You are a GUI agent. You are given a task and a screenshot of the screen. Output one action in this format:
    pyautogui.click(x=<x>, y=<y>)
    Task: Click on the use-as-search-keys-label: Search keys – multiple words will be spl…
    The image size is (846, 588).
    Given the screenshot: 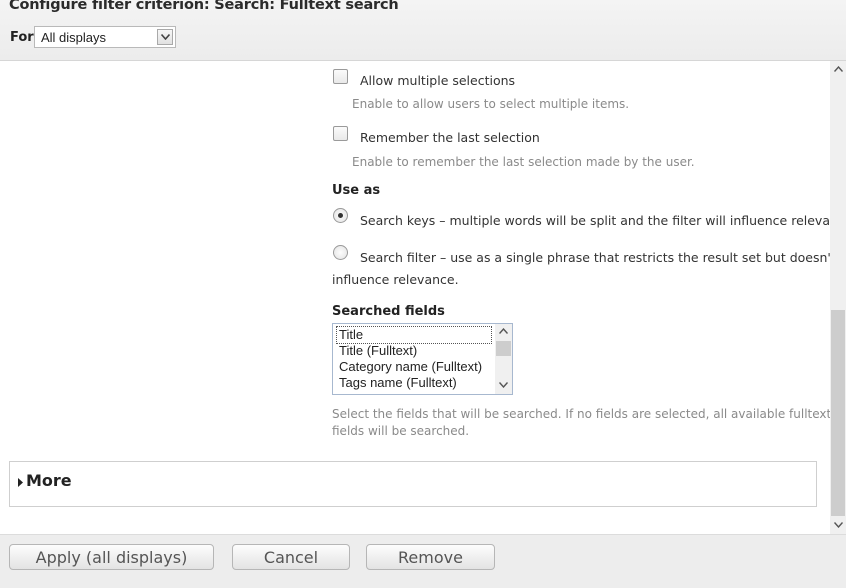 What is the action you would take?
    pyautogui.click(x=595, y=220)
    